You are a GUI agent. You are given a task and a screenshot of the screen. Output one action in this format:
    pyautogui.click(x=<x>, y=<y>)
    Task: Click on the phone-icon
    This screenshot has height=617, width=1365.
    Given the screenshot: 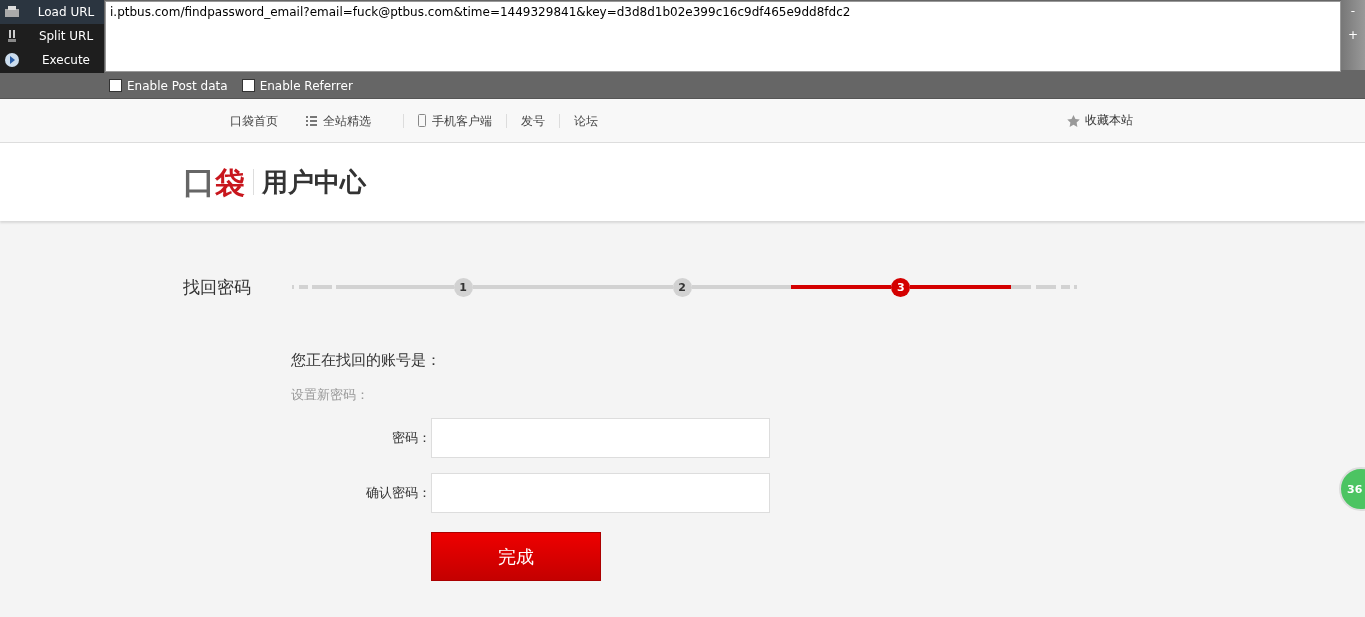 What is the action you would take?
    pyautogui.click(x=421, y=120)
    